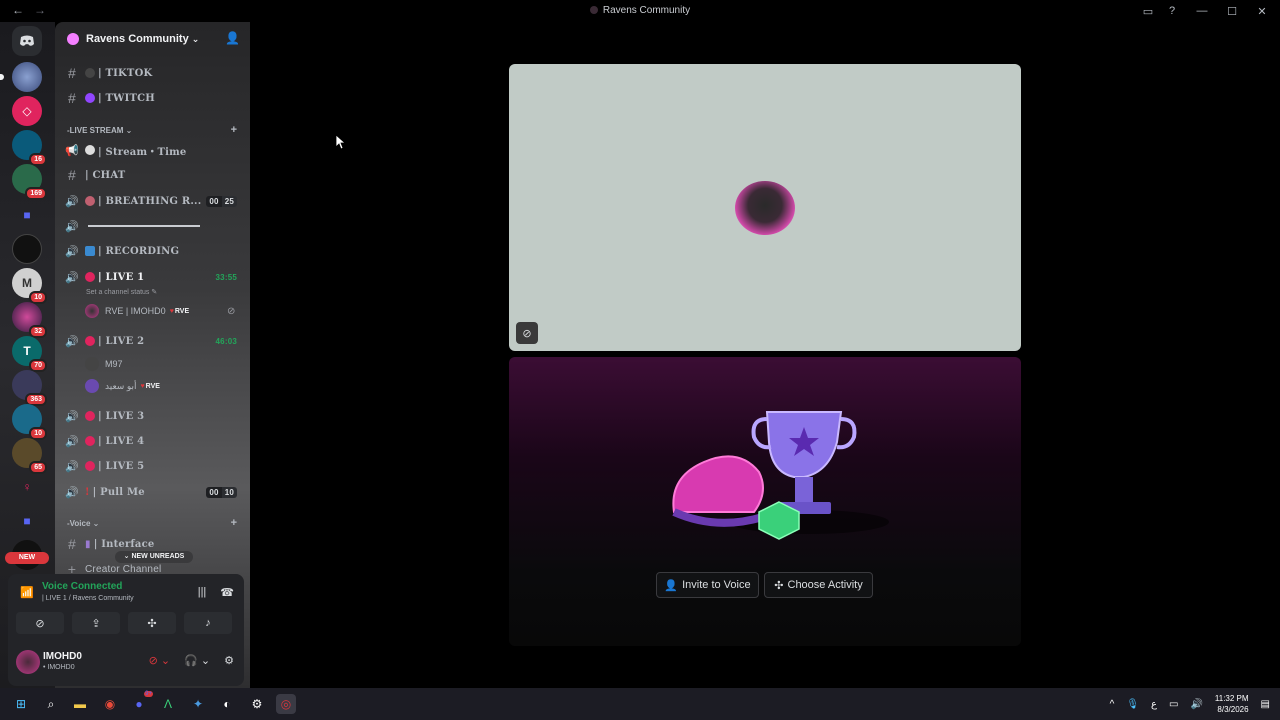 This screenshot has height=720, width=1280. Describe the element at coordinates (1172, 11) in the screenshot. I see `help-icon: ?` at that location.